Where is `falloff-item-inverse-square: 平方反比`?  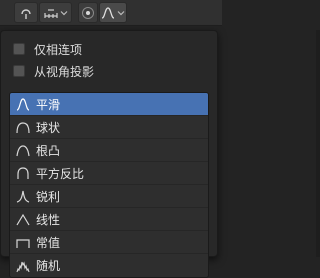
falloff-item-inverse-square: 平方反比 is located at coordinates (109, 173).